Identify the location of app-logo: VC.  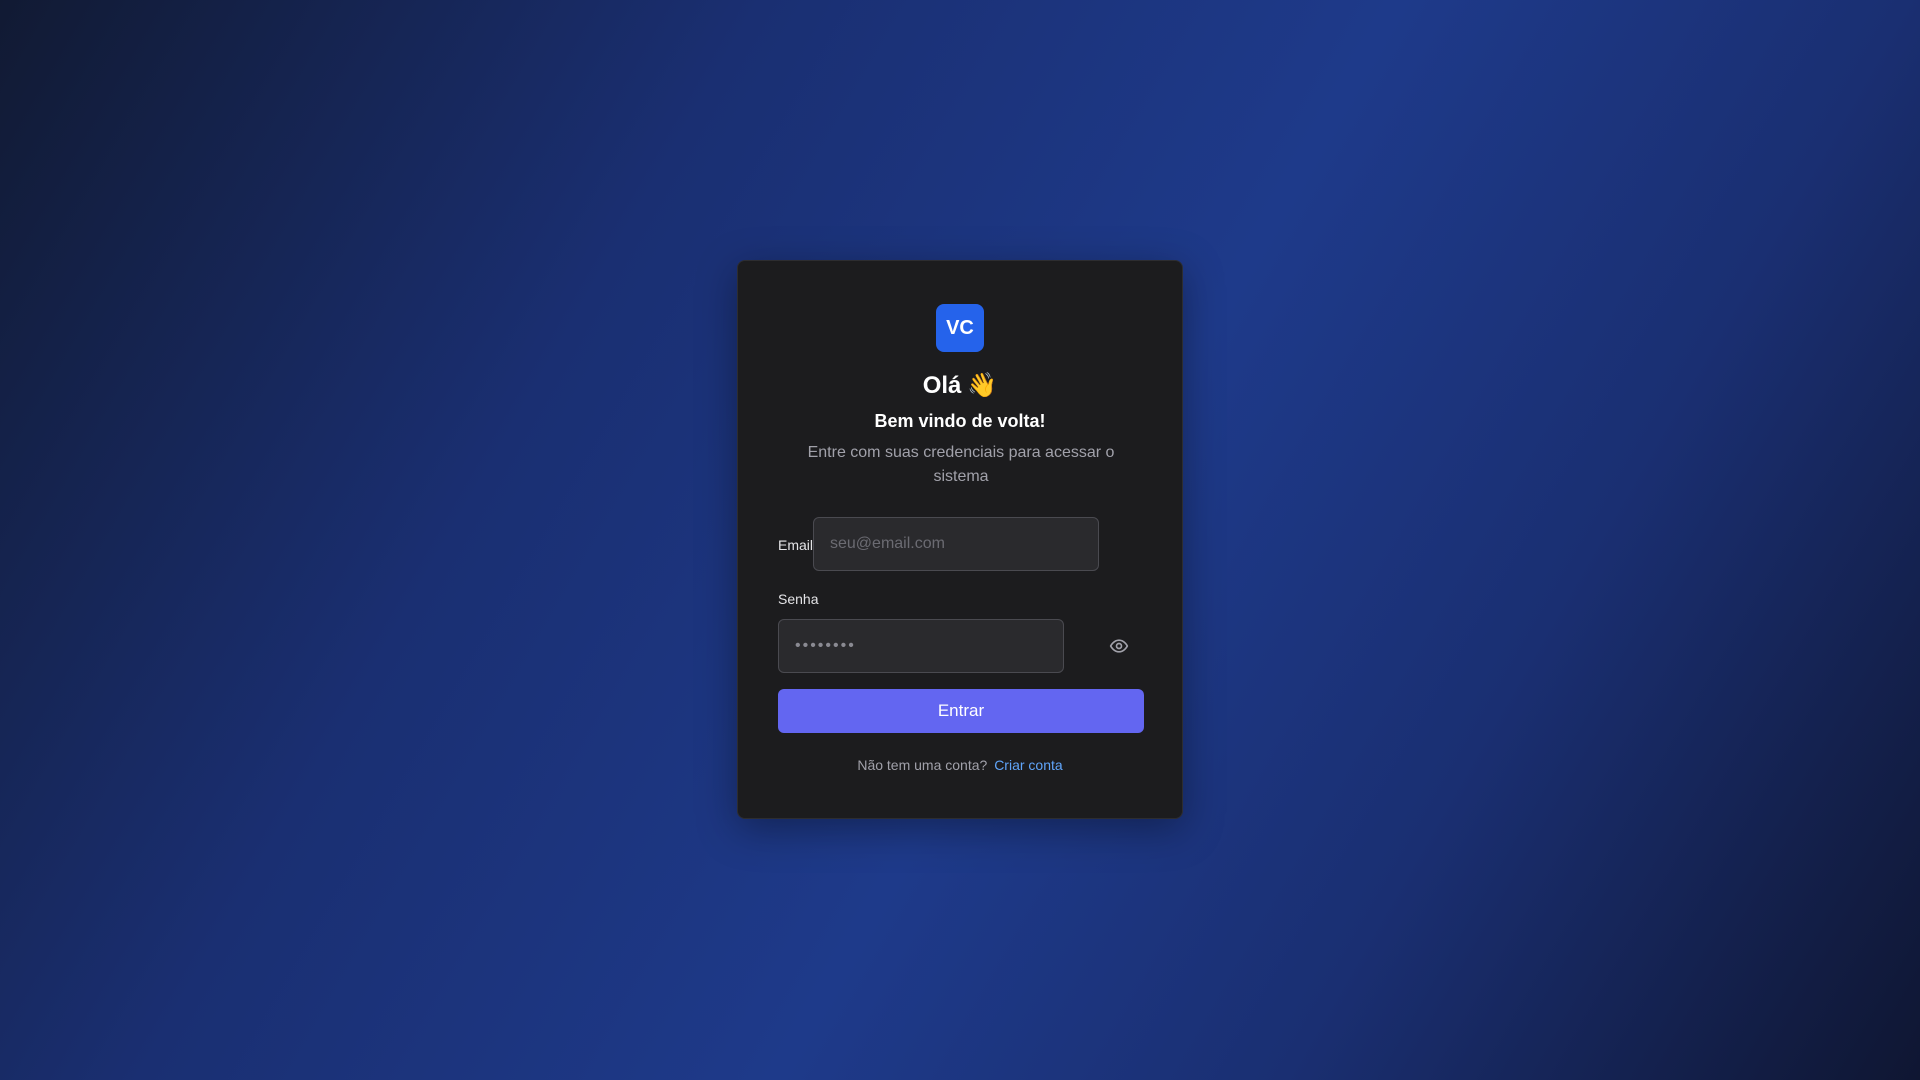
(960, 328).